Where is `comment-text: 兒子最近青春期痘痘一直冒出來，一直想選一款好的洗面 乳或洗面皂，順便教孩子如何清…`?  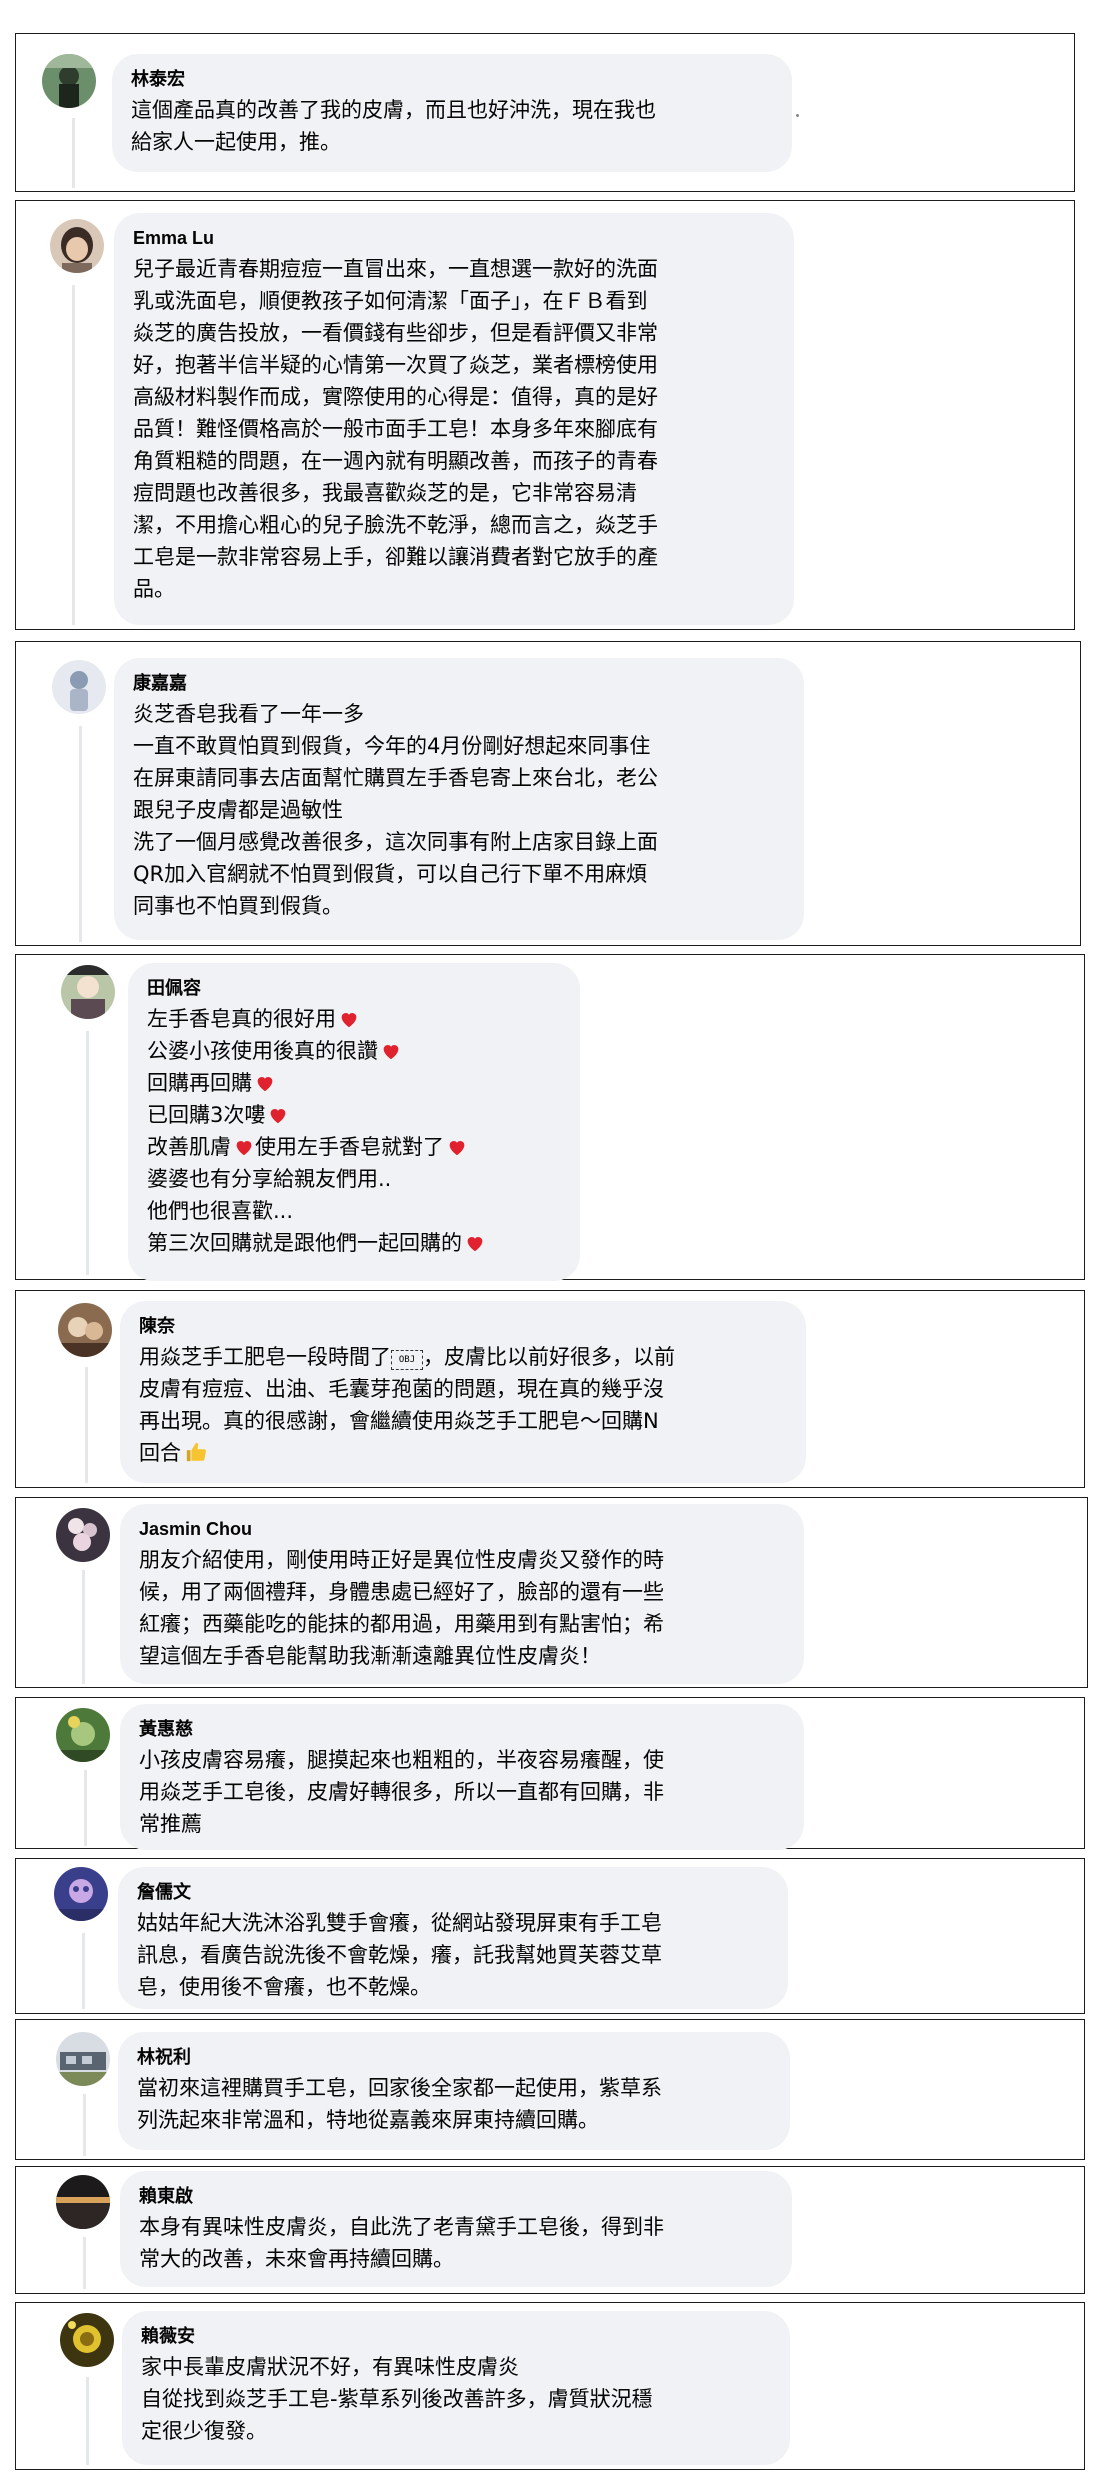
comment-text: 兒子最近青春期痘痘一直冒出來，一直想選一款好的洗面 乳或洗面皂，順便教孩子如何清… is located at coordinates (395, 429).